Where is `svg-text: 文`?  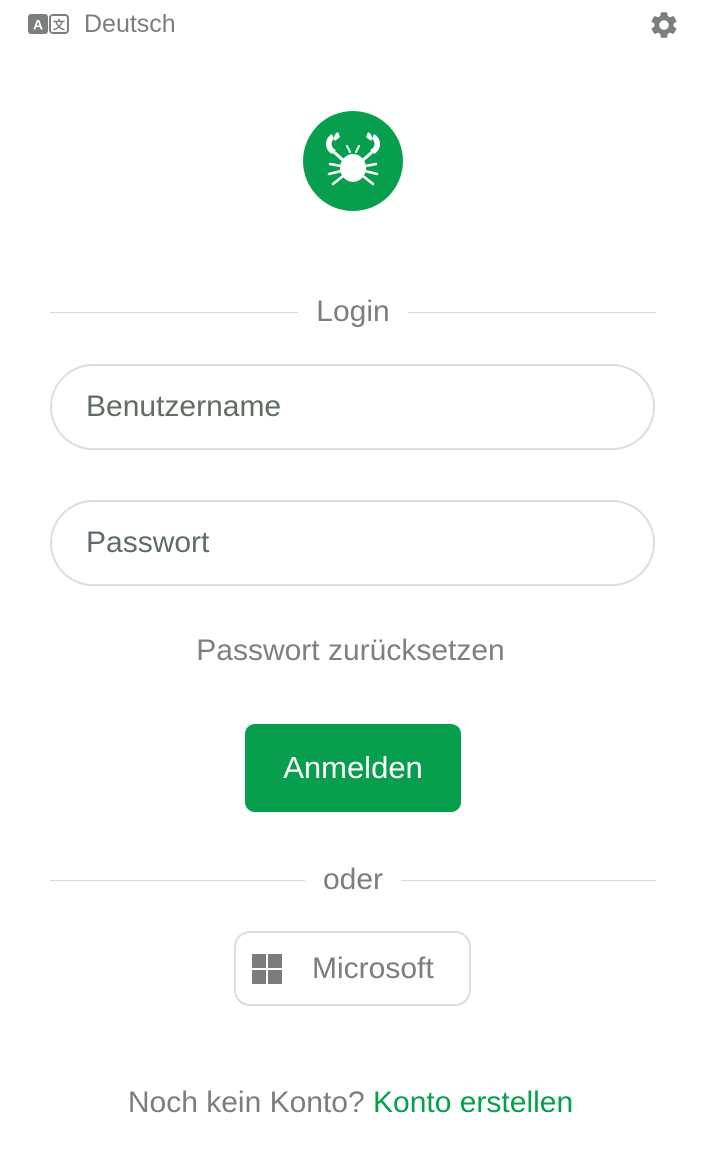
svg-text: 文 is located at coordinates (59, 24).